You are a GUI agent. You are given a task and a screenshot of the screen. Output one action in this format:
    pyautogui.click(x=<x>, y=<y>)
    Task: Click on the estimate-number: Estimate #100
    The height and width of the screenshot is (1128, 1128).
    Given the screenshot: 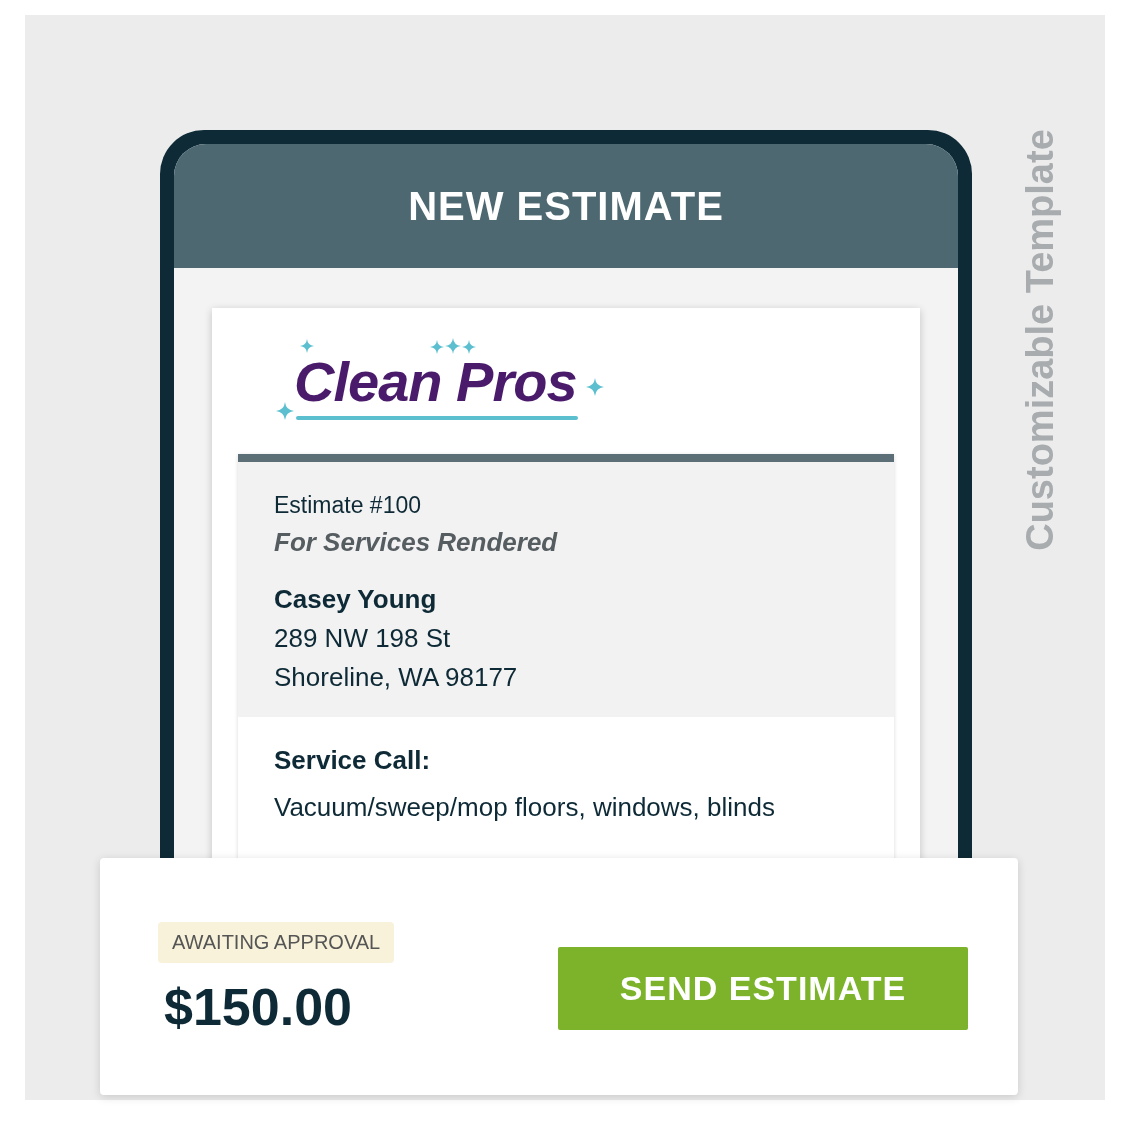 What is the action you would take?
    pyautogui.click(x=348, y=505)
    